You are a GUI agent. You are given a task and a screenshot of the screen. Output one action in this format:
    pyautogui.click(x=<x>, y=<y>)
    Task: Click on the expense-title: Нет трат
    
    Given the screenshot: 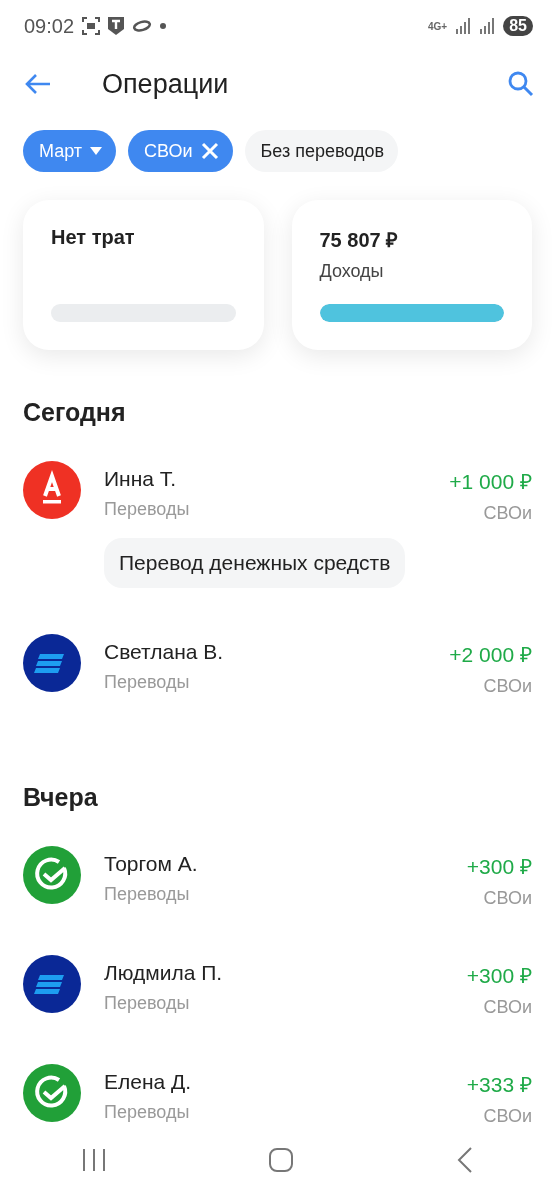 What is the action you would take?
    pyautogui.click(x=93, y=237)
    